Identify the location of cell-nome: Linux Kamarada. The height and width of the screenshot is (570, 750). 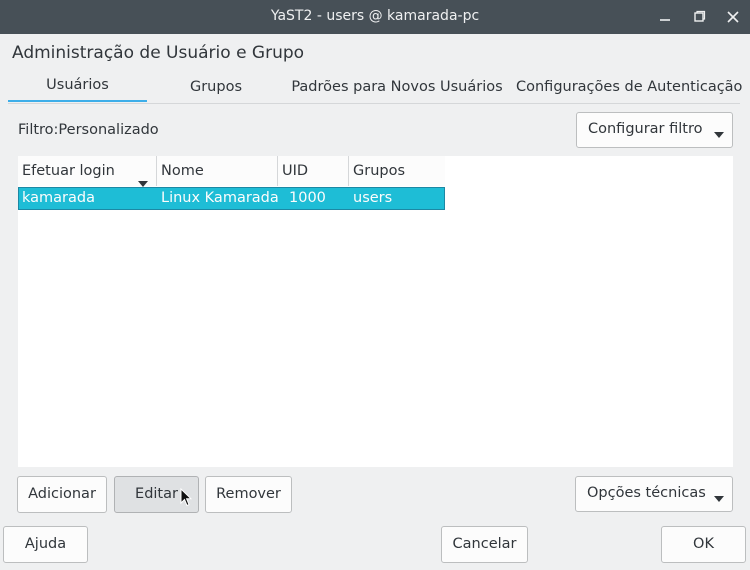
(220, 198).